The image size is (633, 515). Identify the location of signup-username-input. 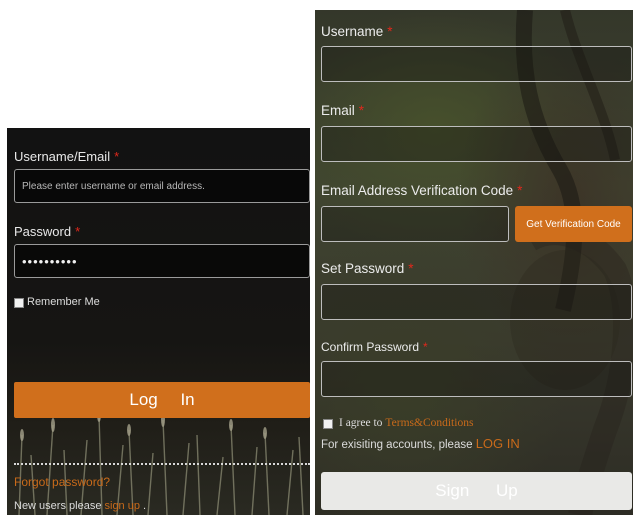
(476, 64).